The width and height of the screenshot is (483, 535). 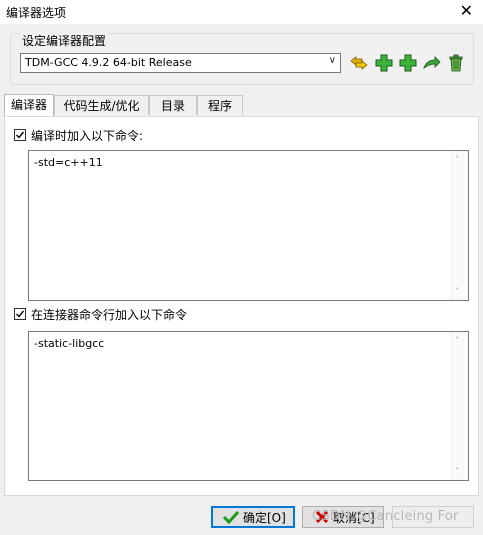 I want to click on delete-set-icon, so click(x=456, y=63).